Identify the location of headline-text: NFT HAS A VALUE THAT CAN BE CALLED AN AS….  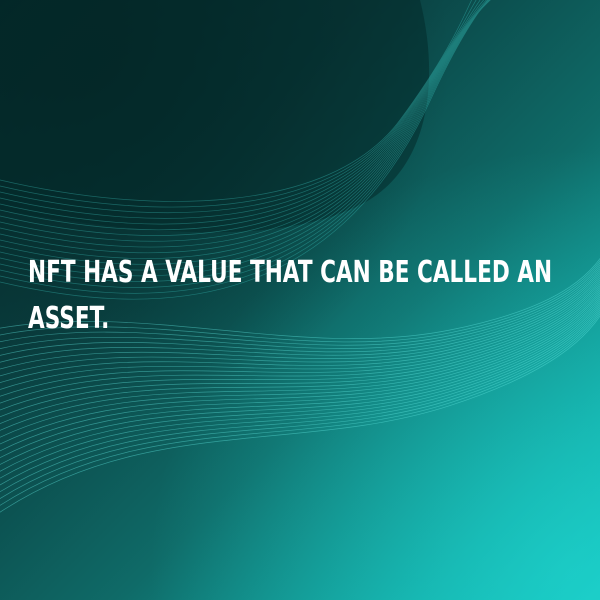
(290, 296).